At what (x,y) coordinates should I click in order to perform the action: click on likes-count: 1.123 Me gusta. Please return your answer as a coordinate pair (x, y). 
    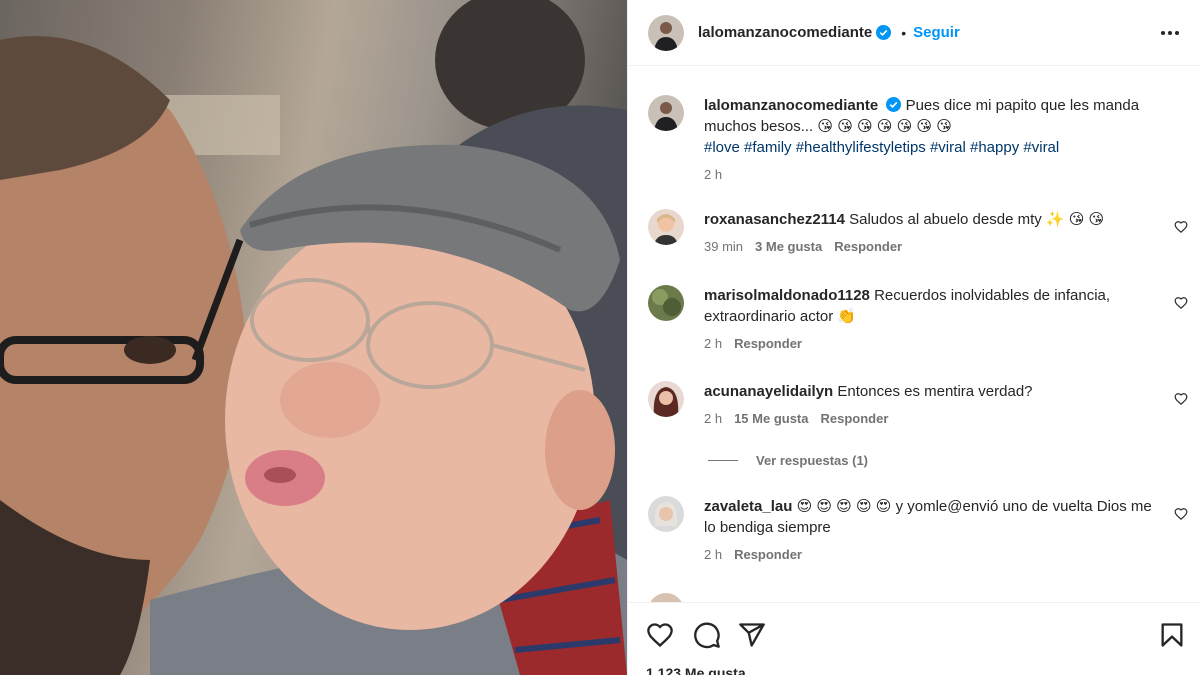
    Looking at the image, I should click on (696, 670).